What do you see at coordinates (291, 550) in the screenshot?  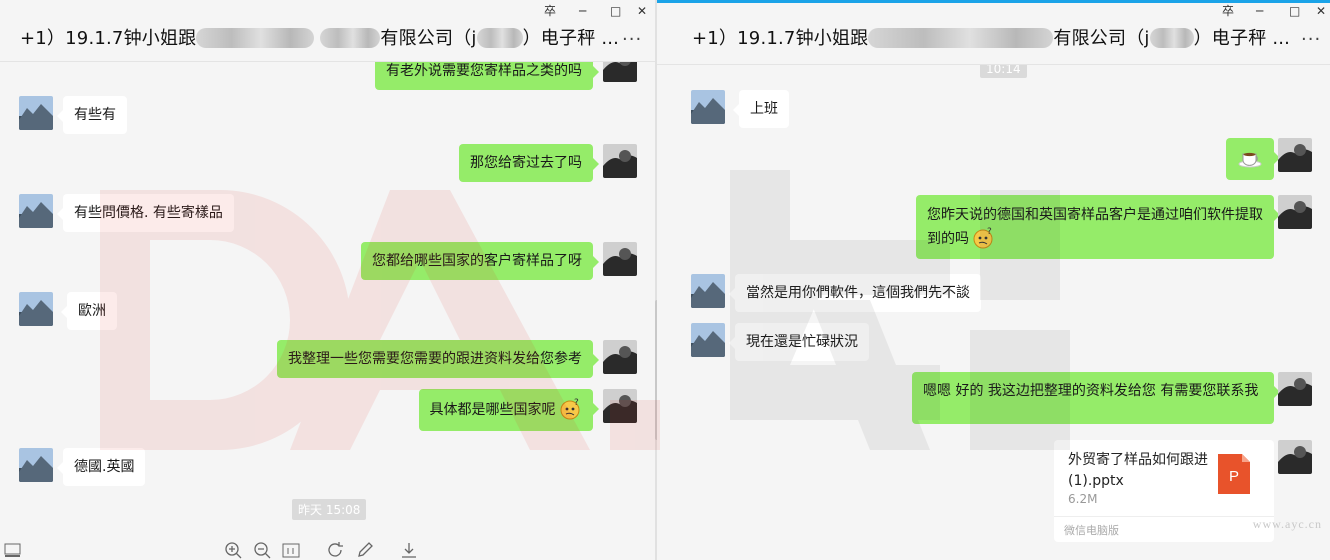 I see `actual-size-icon` at bounding box center [291, 550].